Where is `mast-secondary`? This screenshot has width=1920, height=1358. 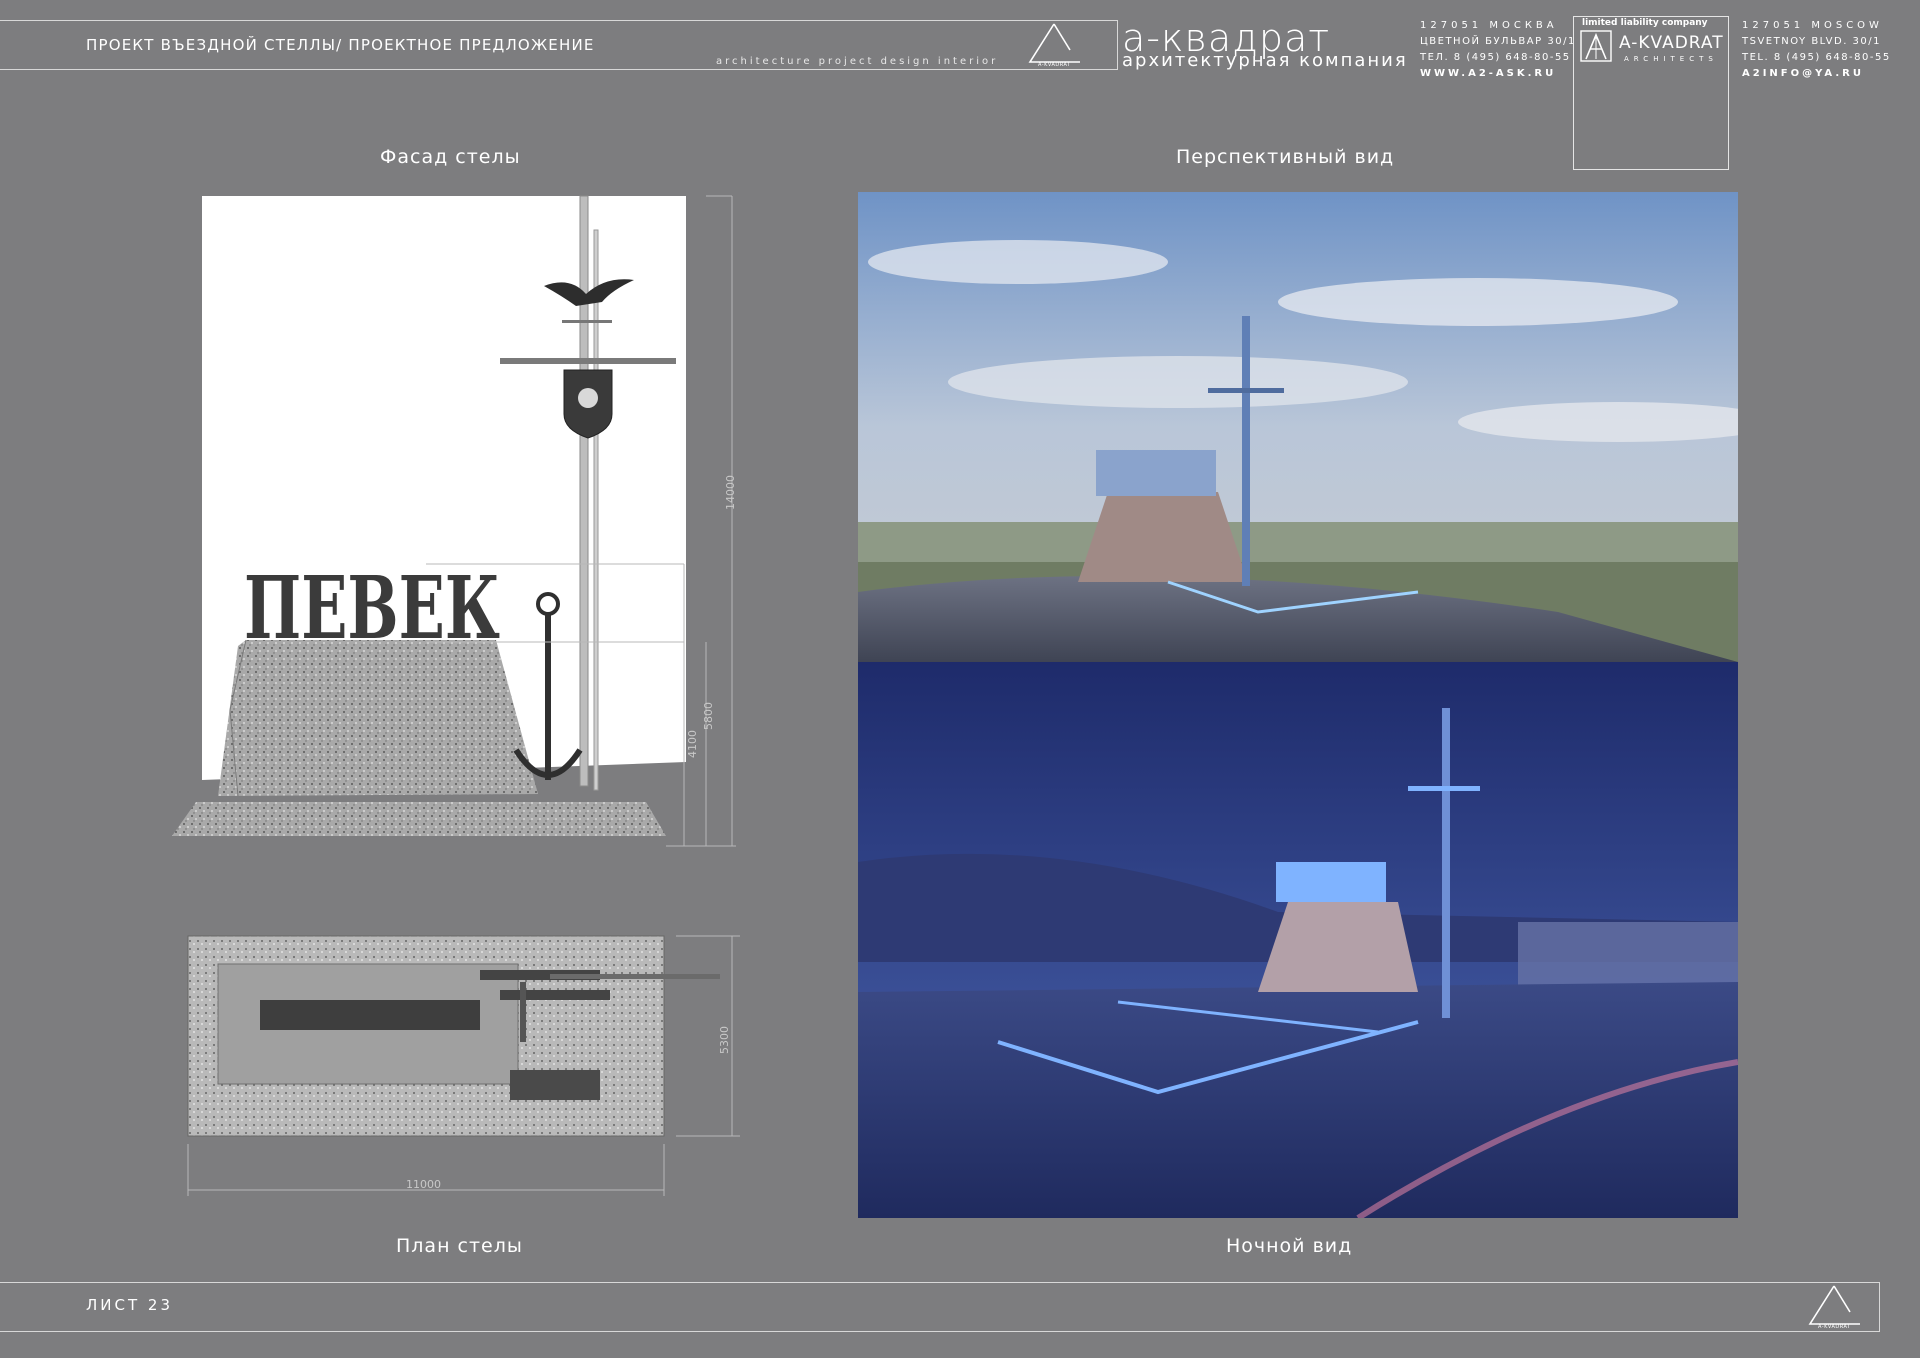 mast-secondary is located at coordinates (596, 510).